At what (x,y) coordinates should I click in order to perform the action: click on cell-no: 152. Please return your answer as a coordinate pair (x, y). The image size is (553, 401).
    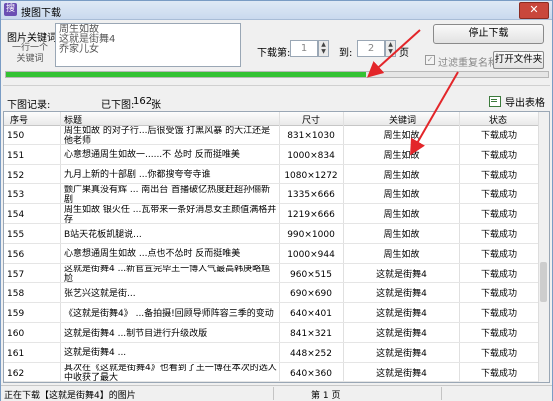
    Looking at the image, I should click on (16, 175).